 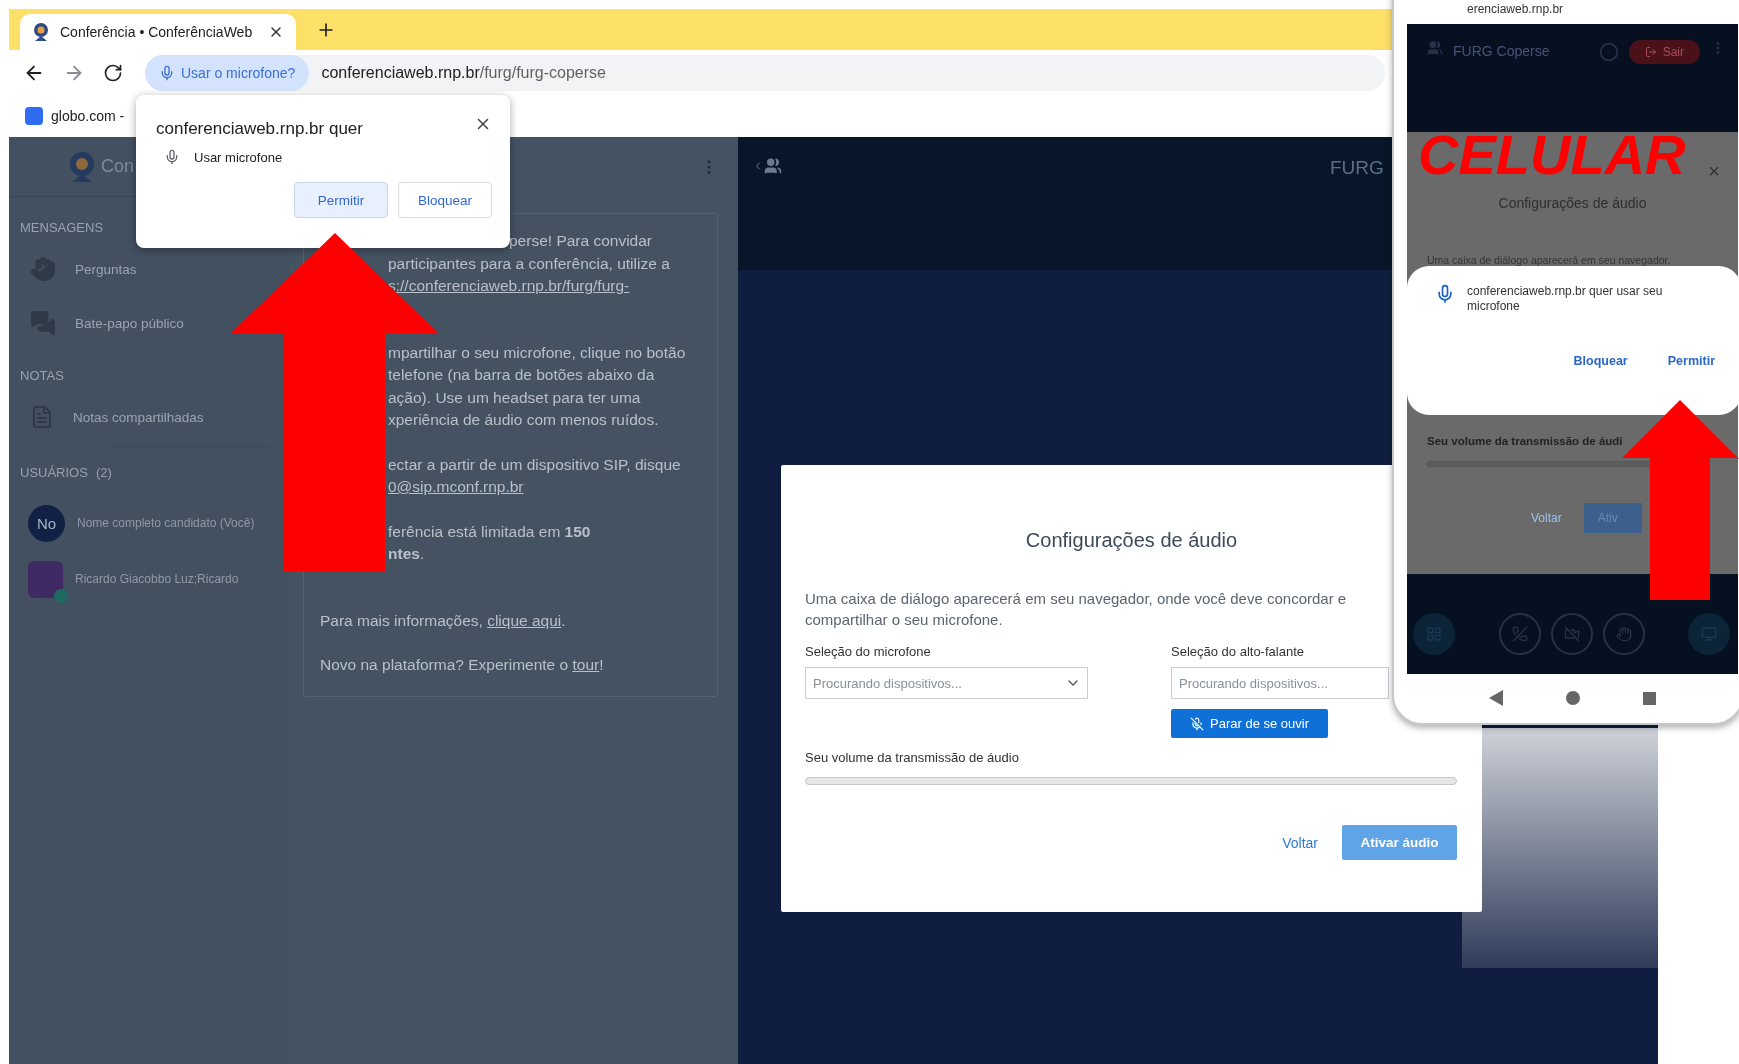 I want to click on exit-icon, so click(x=1650, y=52).